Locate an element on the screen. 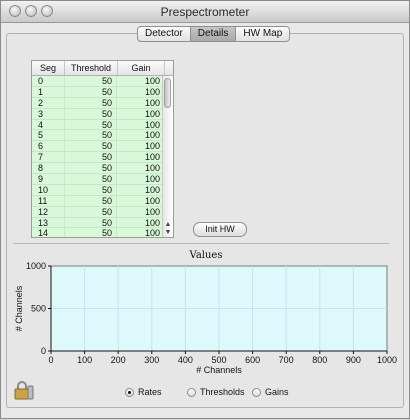 The image size is (410, 420). y-tick-label: 0 is located at coordinates (43, 351).